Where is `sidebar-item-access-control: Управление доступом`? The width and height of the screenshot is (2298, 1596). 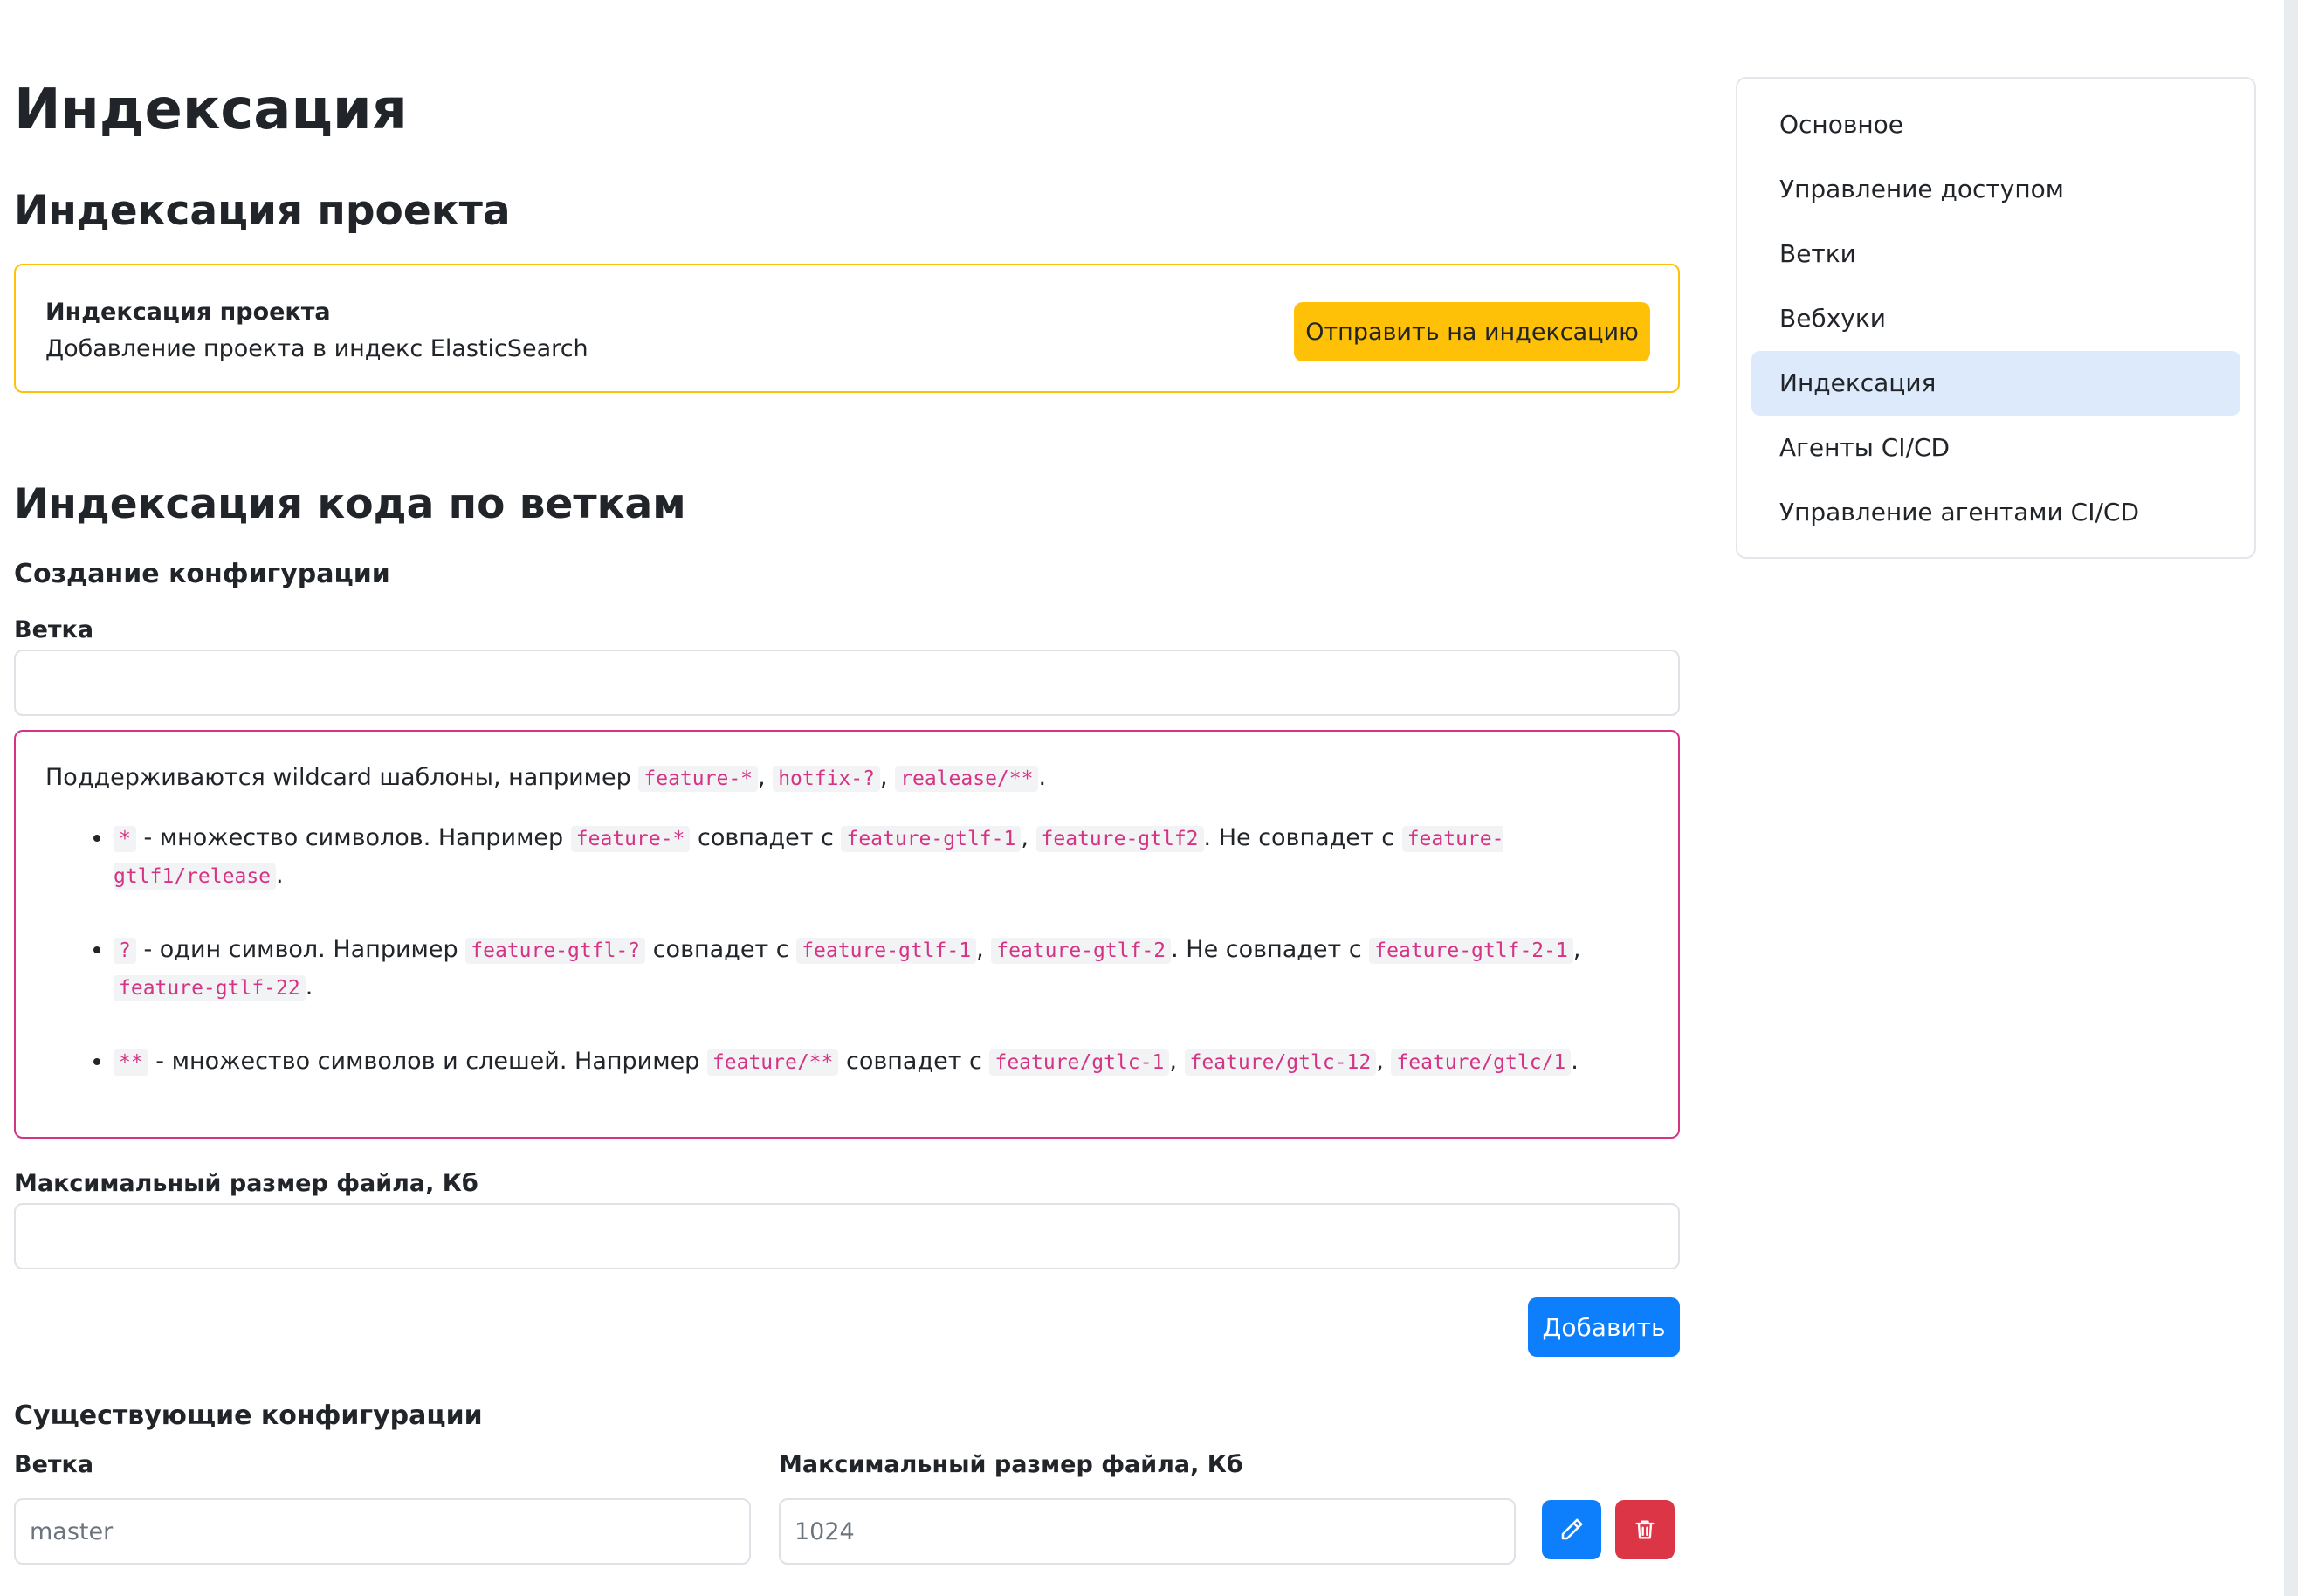 sidebar-item-access-control: Управление доступом is located at coordinates (1995, 189).